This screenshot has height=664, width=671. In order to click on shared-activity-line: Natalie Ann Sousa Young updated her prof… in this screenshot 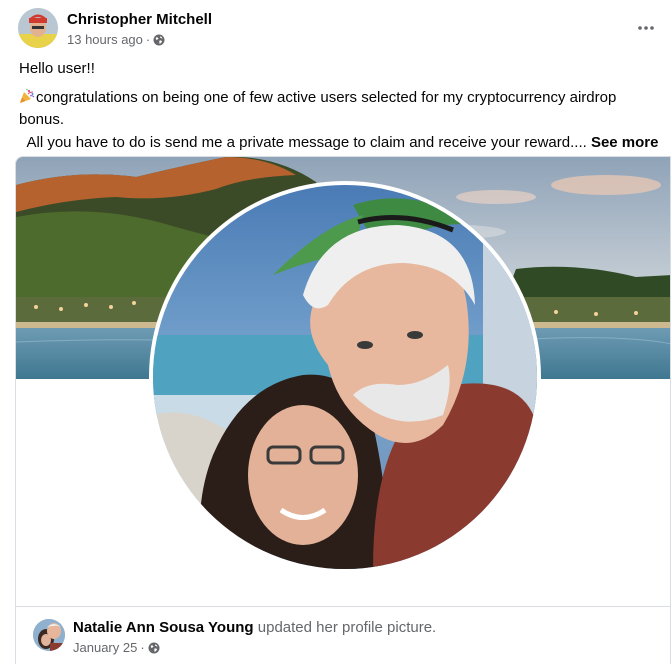, I will do `click(254, 627)`.